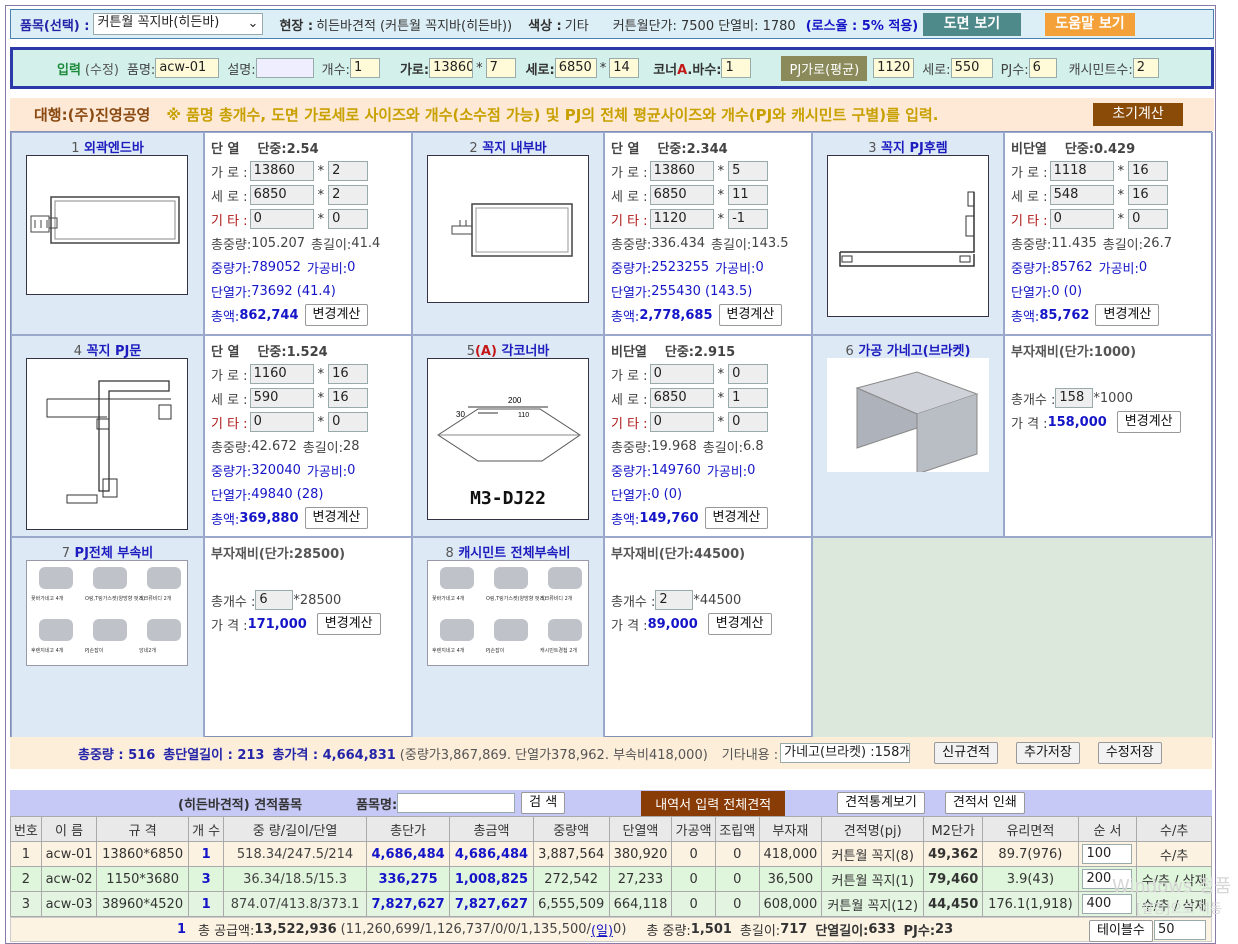  I want to click on part-etc-input: 1120, so click(681, 219).